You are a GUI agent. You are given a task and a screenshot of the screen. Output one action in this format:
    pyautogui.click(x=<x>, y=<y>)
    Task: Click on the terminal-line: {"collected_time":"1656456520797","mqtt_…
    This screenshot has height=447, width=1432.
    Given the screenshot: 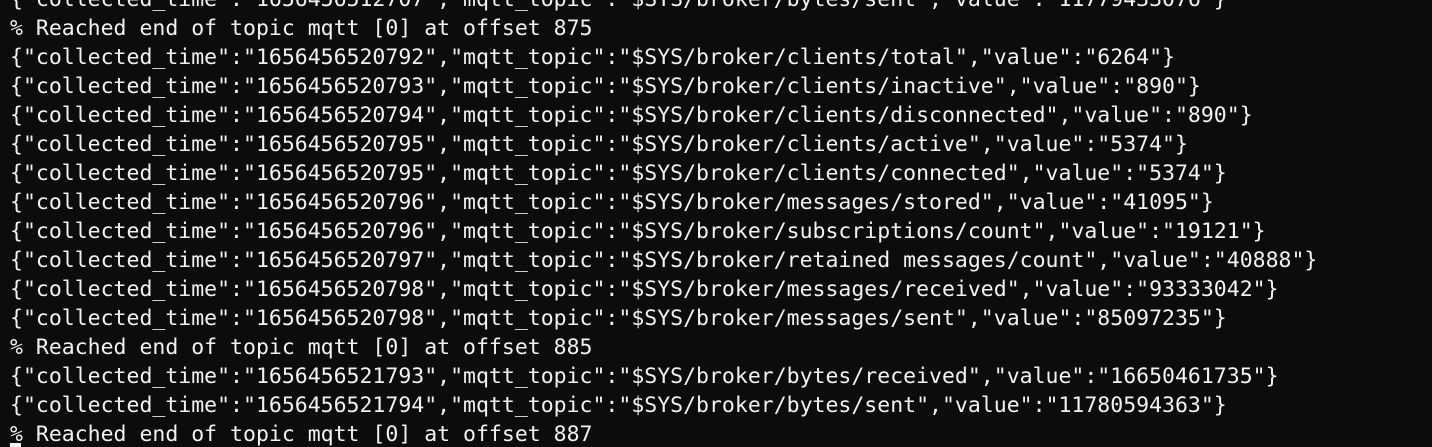 What is the action you would take?
    pyautogui.click(x=664, y=260)
    